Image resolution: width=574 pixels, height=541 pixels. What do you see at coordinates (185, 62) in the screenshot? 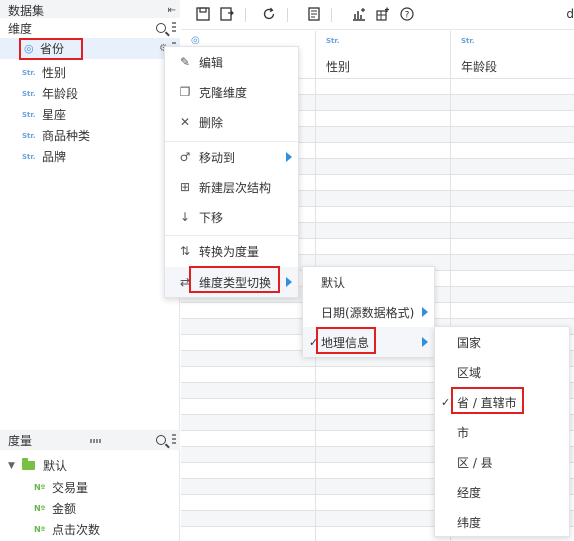
I see `pencil-icon: ✎` at bounding box center [185, 62].